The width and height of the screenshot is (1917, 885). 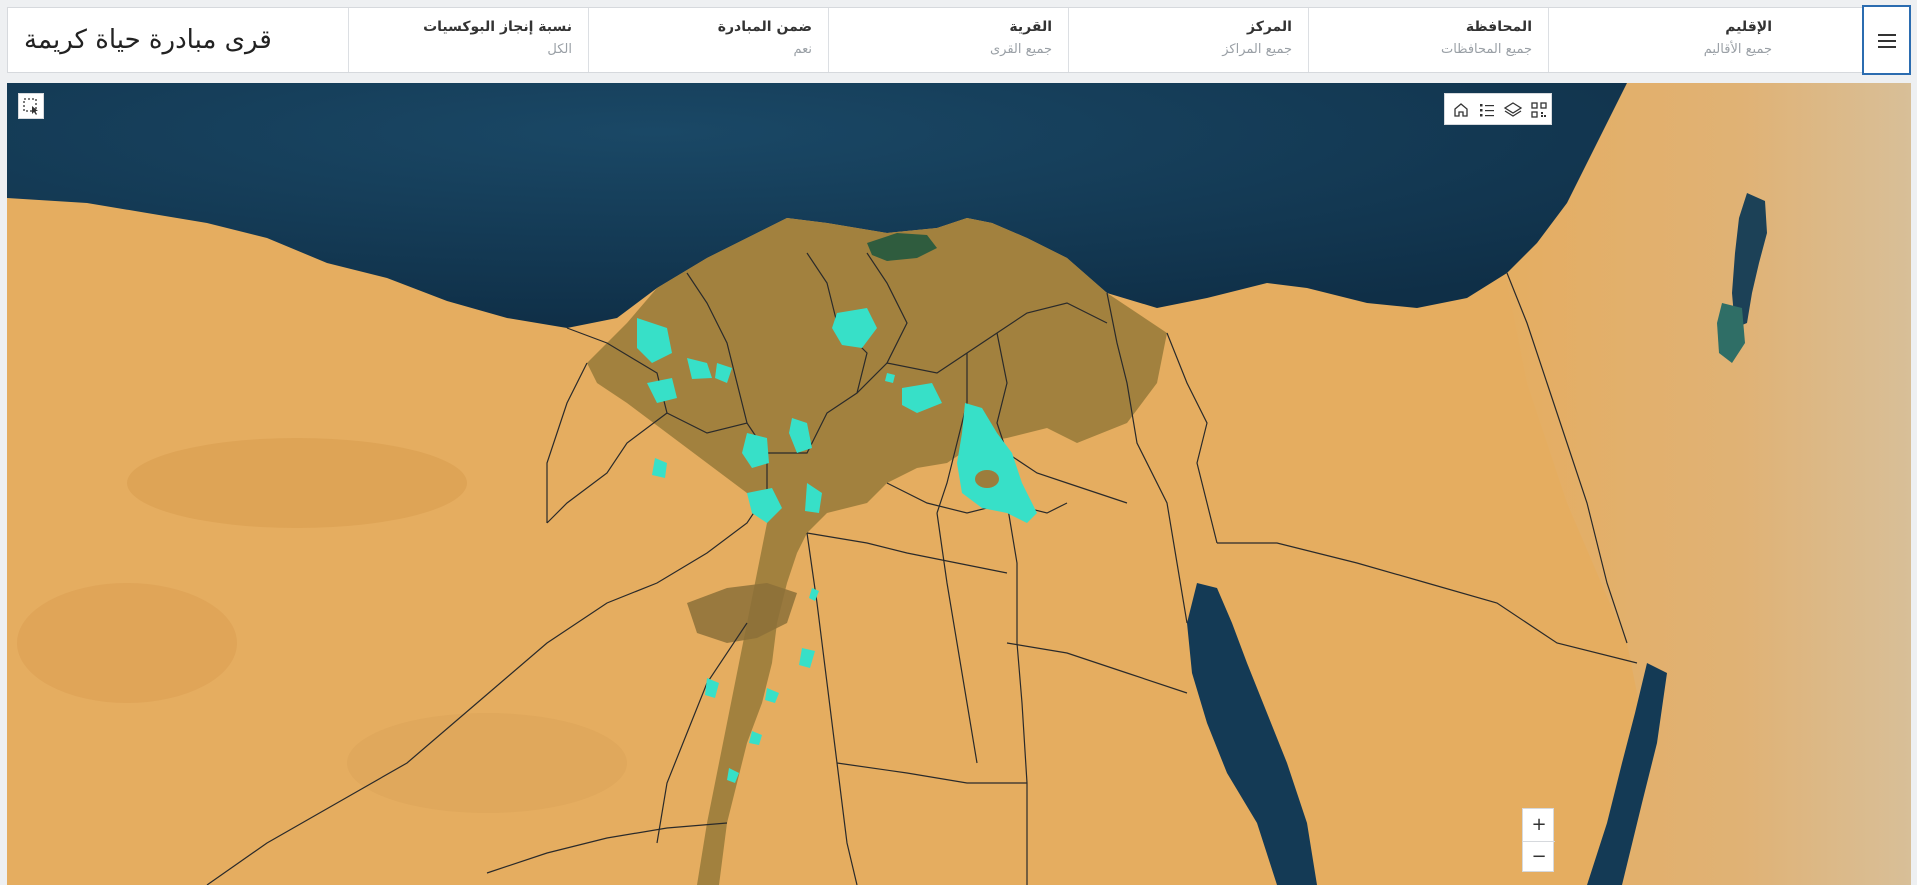 What do you see at coordinates (148, 40) in the screenshot?
I see `page-title: قرى مبادرة حياة كريمة` at bounding box center [148, 40].